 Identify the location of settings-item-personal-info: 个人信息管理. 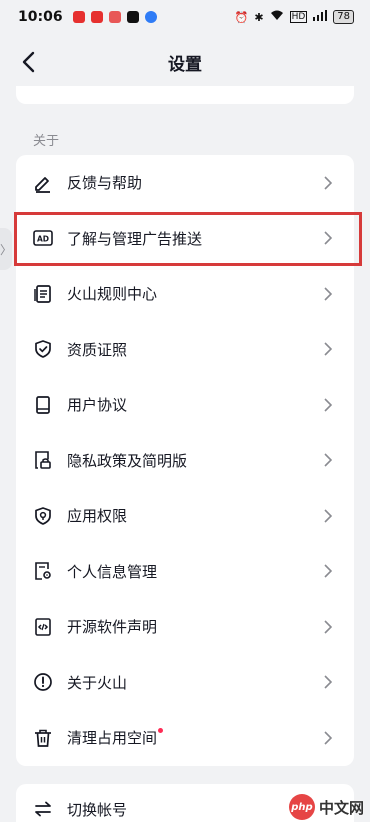
(185, 572).